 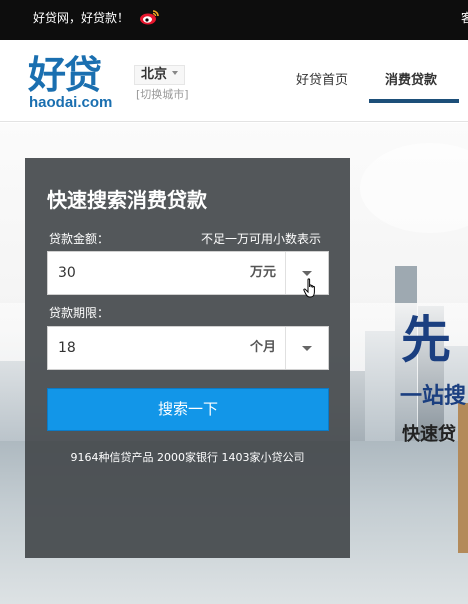 I want to click on nav-consumer-loan: 消费贷款, so click(x=411, y=81).